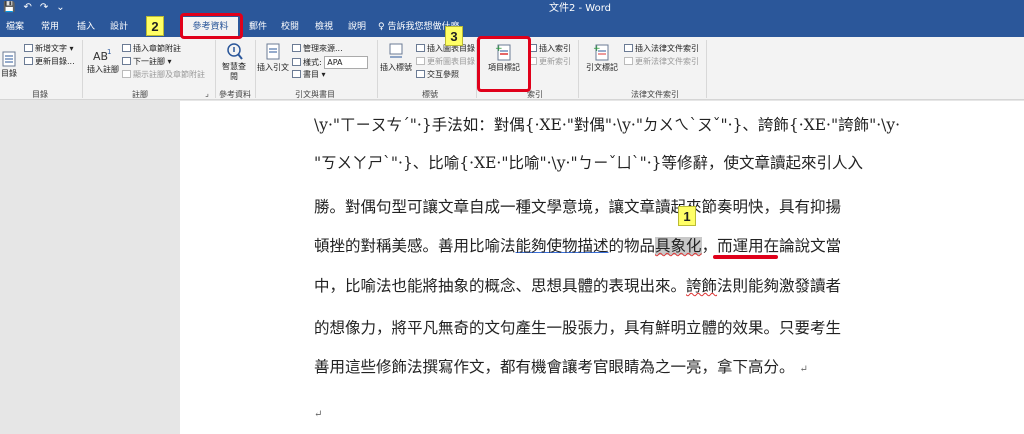 The image size is (1024, 434). I want to click on cross-reference-icon, so click(420, 74).